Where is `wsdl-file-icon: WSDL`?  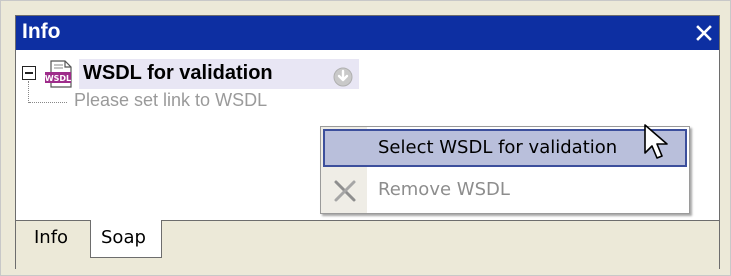 wsdl-file-icon: WSDL is located at coordinates (58, 74).